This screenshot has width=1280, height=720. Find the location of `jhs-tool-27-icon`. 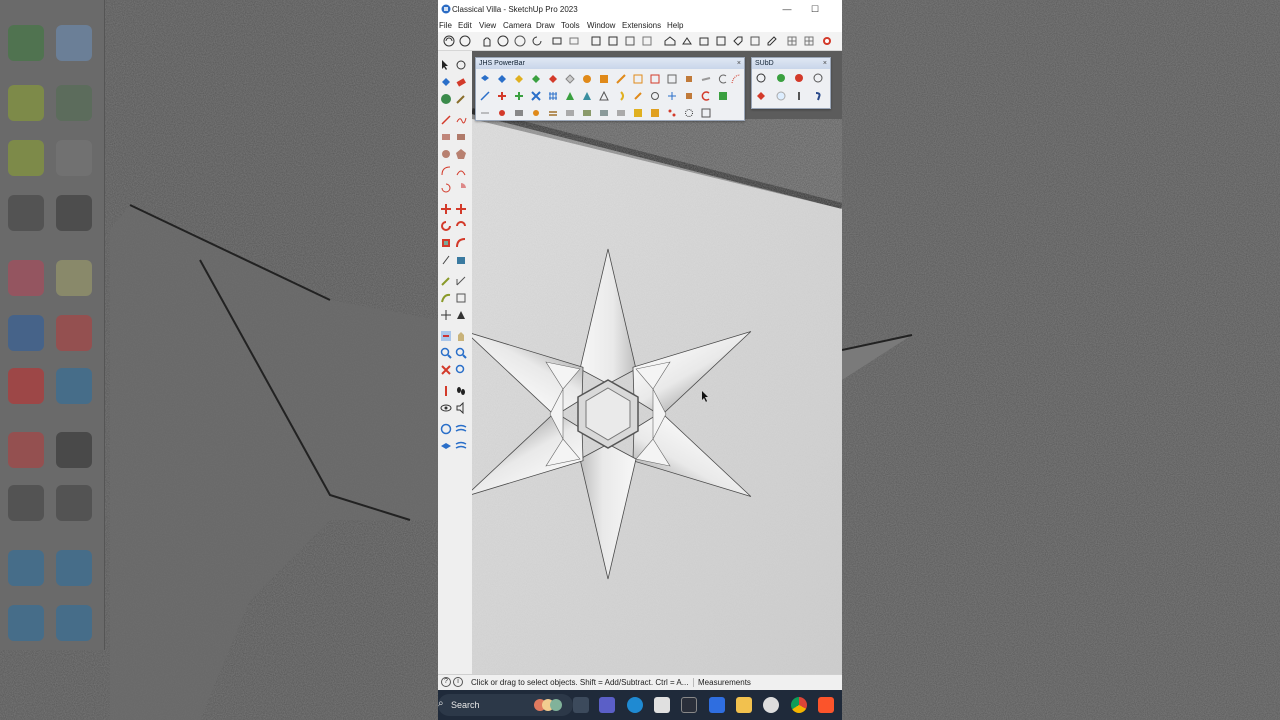

jhs-tool-27-icon is located at coordinates (655, 96).